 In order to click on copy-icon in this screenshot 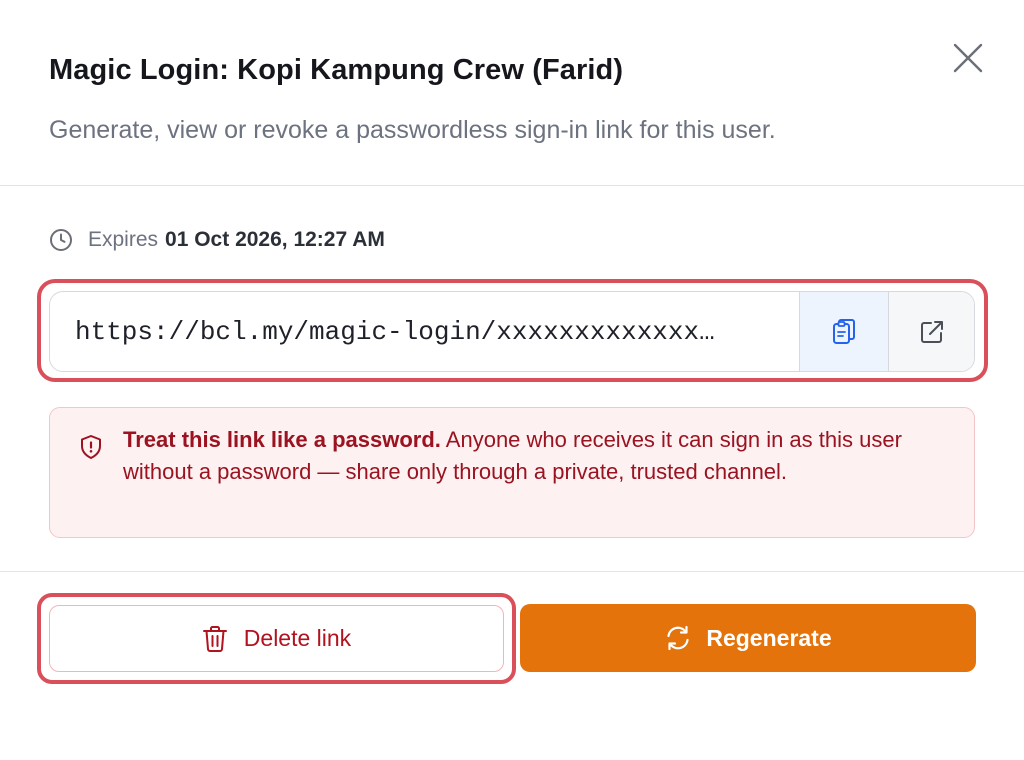, I will do `click(844, 332)`.